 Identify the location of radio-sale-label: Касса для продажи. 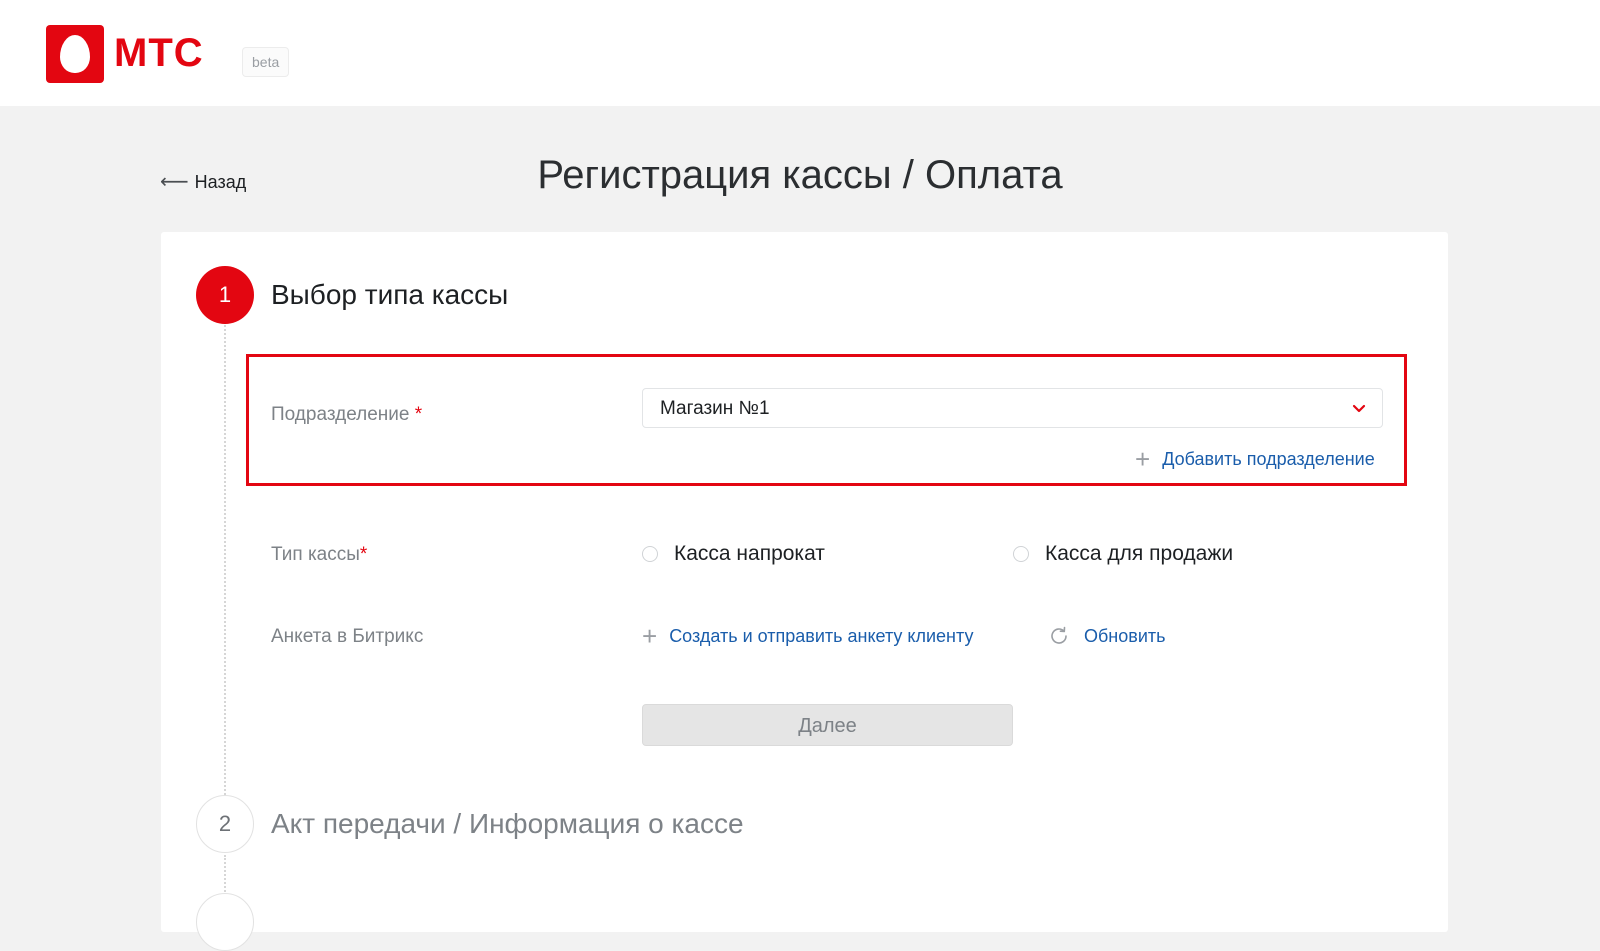
(1139, 553).